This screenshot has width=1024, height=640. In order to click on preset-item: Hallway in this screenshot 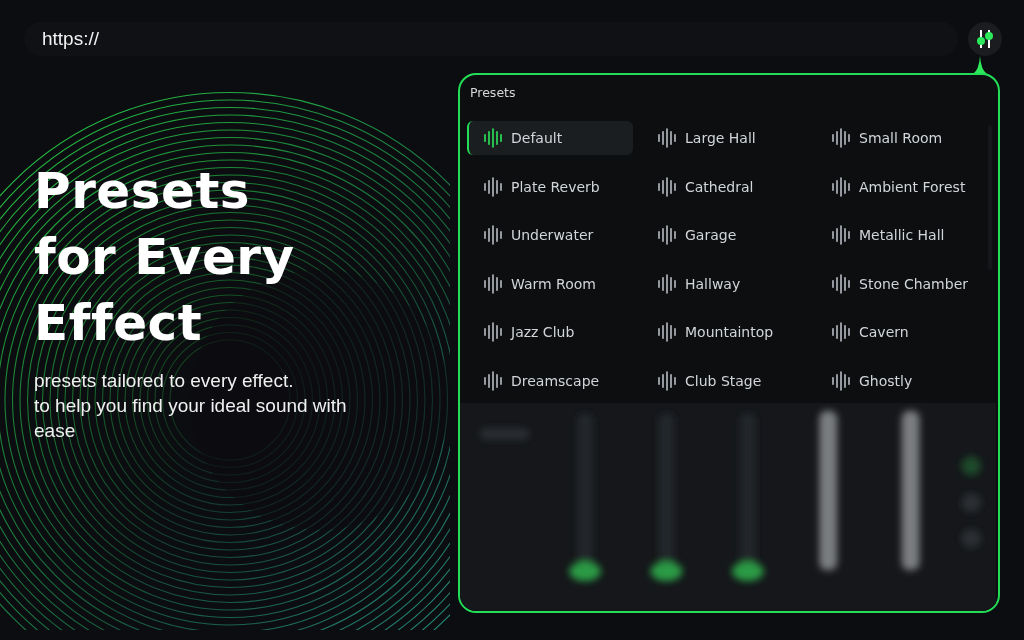, I will do `click(724, 283)`.